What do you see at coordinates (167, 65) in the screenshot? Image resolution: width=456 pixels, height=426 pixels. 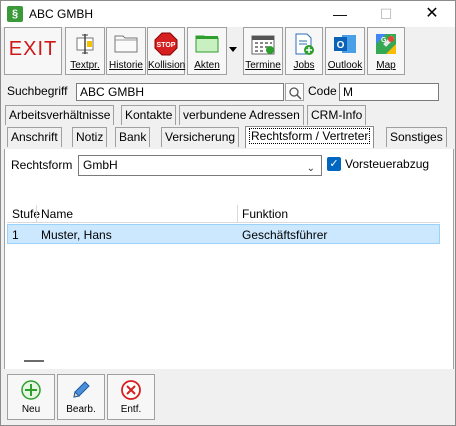 I see `kollision-label: Kollision` at bounding box center [167, 65].